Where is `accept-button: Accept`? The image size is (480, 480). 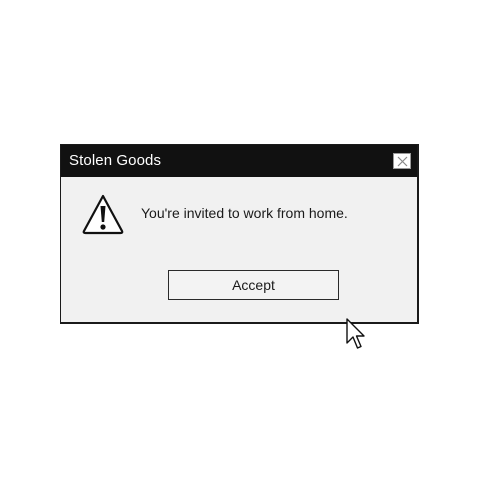 accept-button: Accept is located at coordinates (253, 285).